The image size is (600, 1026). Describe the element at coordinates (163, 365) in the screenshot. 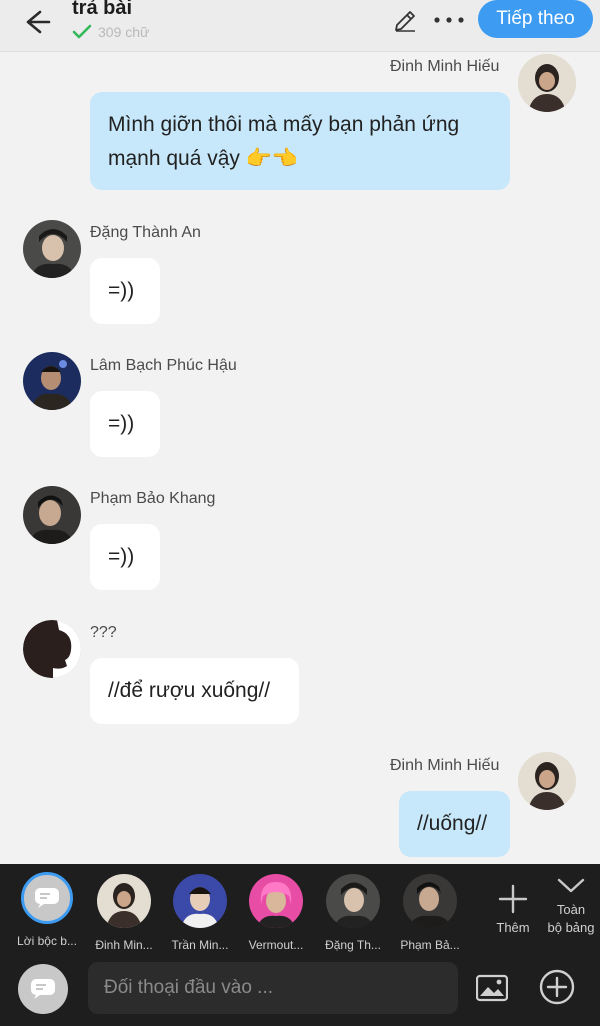

I see `sender-name: Lâm Bạch Phúc Hậu` at that location.